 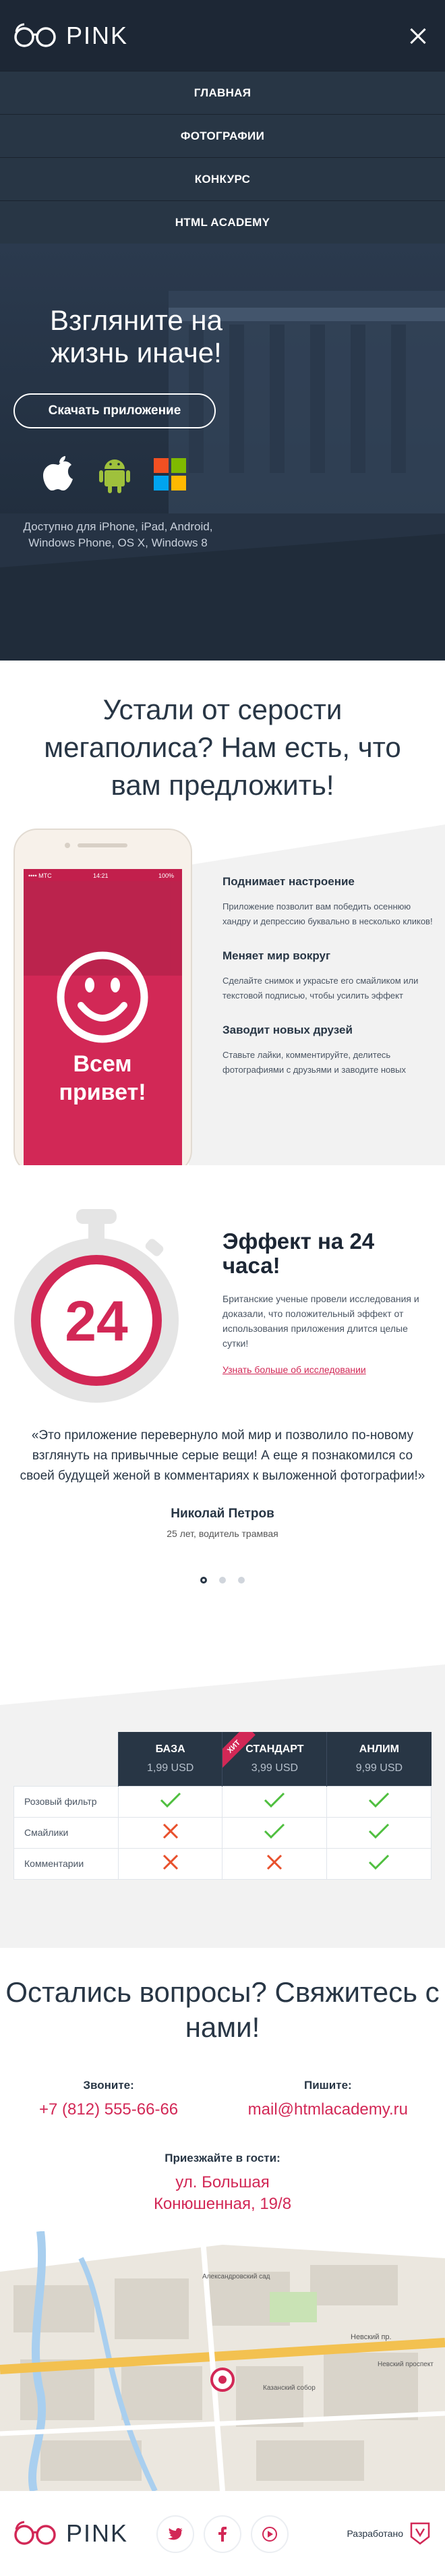 What do you see at coordinates (406, 2364) in the screenshot?
I see `map-label: Невский проспект` at bounding box center [406, 2364].